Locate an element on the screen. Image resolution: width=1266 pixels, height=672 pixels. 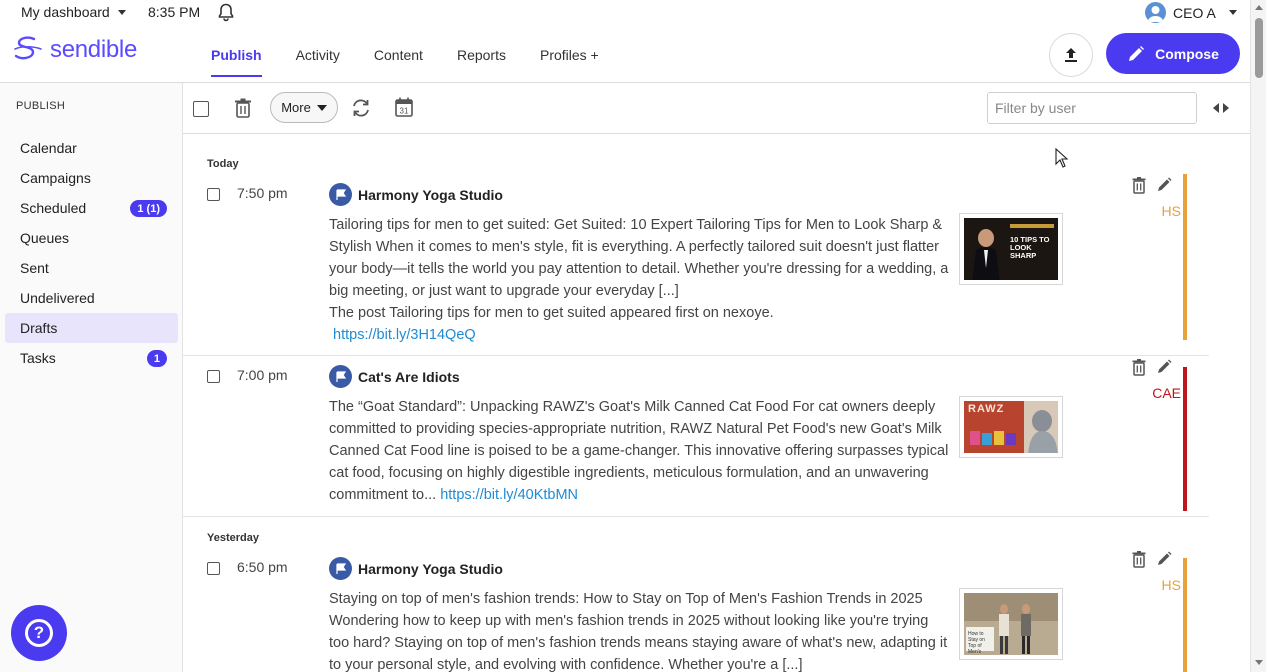
group-label-yesterday: Yesterday is located at coordinates (233, 538).